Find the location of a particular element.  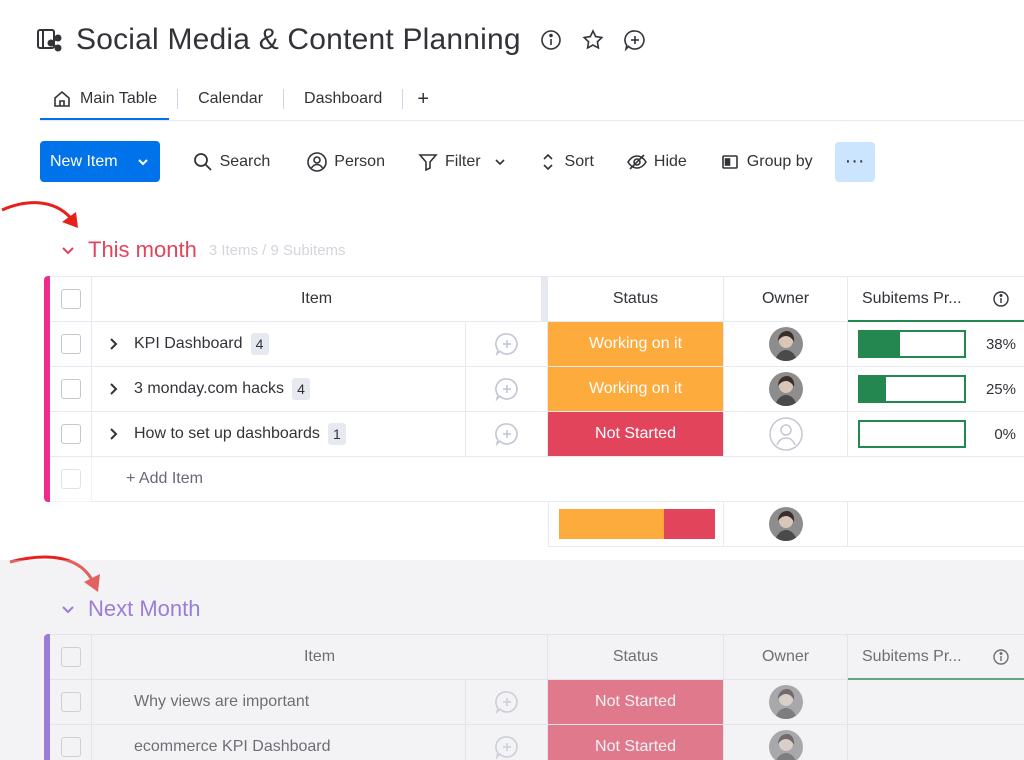

tab-dashboard: Dashboard is located at coordinates (343, 99).